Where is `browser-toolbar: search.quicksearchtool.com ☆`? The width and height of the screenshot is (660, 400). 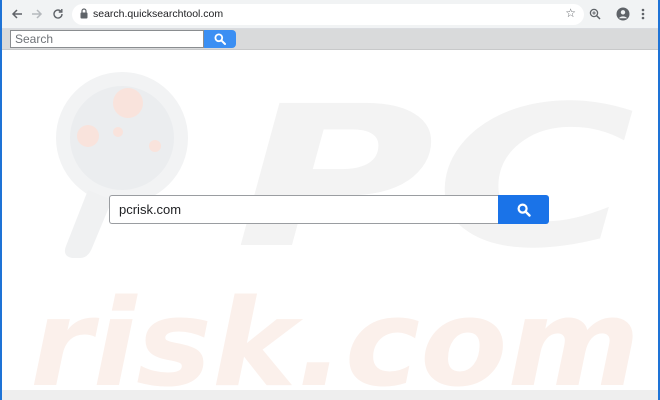 browser-toolbar: search.quicksearchtool.com ☆ is located at coordinates (330, 14).